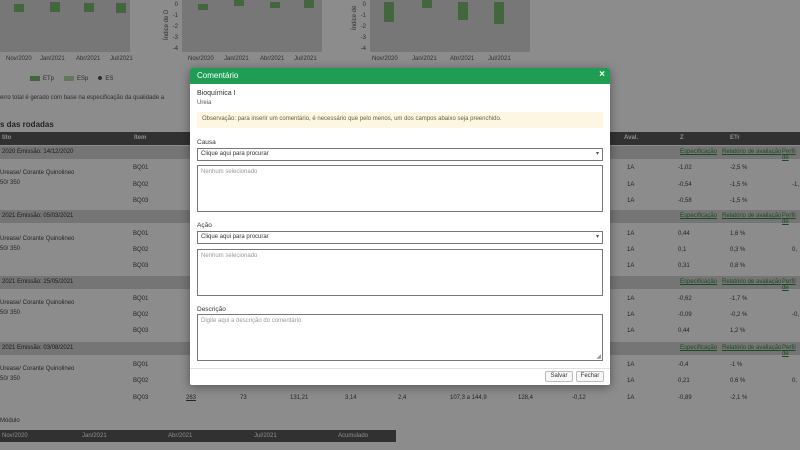 This screenshot has width=800, height=450. Describe the element at coordinates (400, 272) in the screenshot. I see `acao-selected-list: Nenhum selecionado` at that location.